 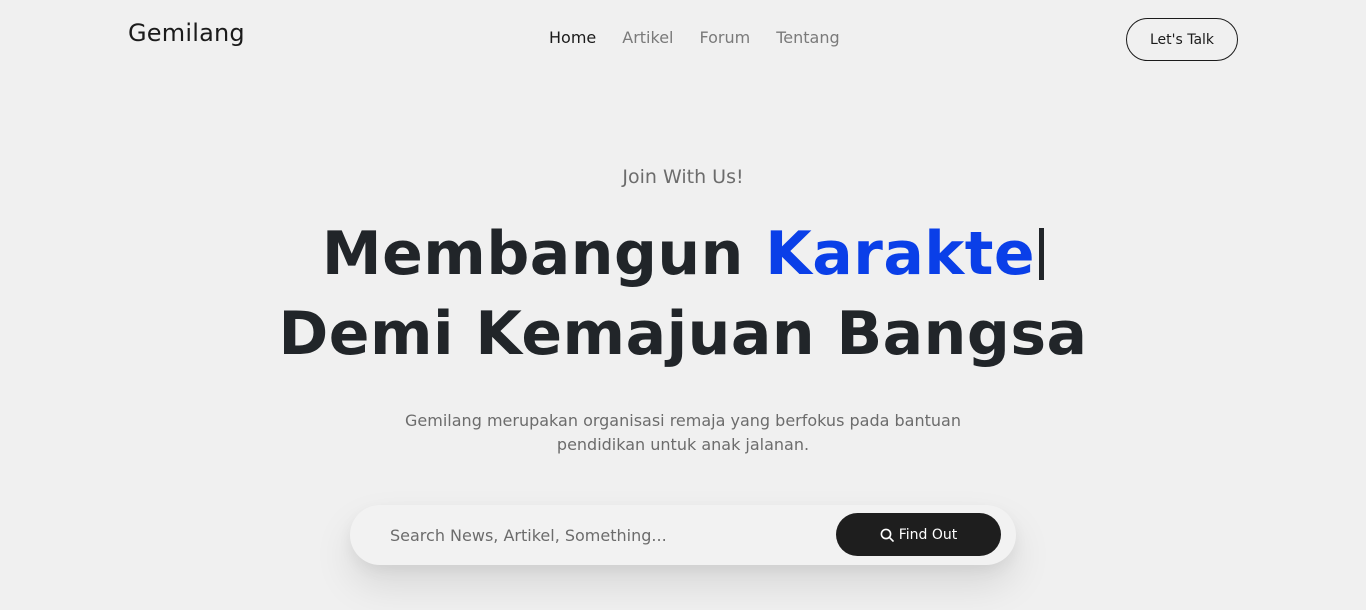 I want to click on find-out-label: Find Out, so click(x=928, y=534).